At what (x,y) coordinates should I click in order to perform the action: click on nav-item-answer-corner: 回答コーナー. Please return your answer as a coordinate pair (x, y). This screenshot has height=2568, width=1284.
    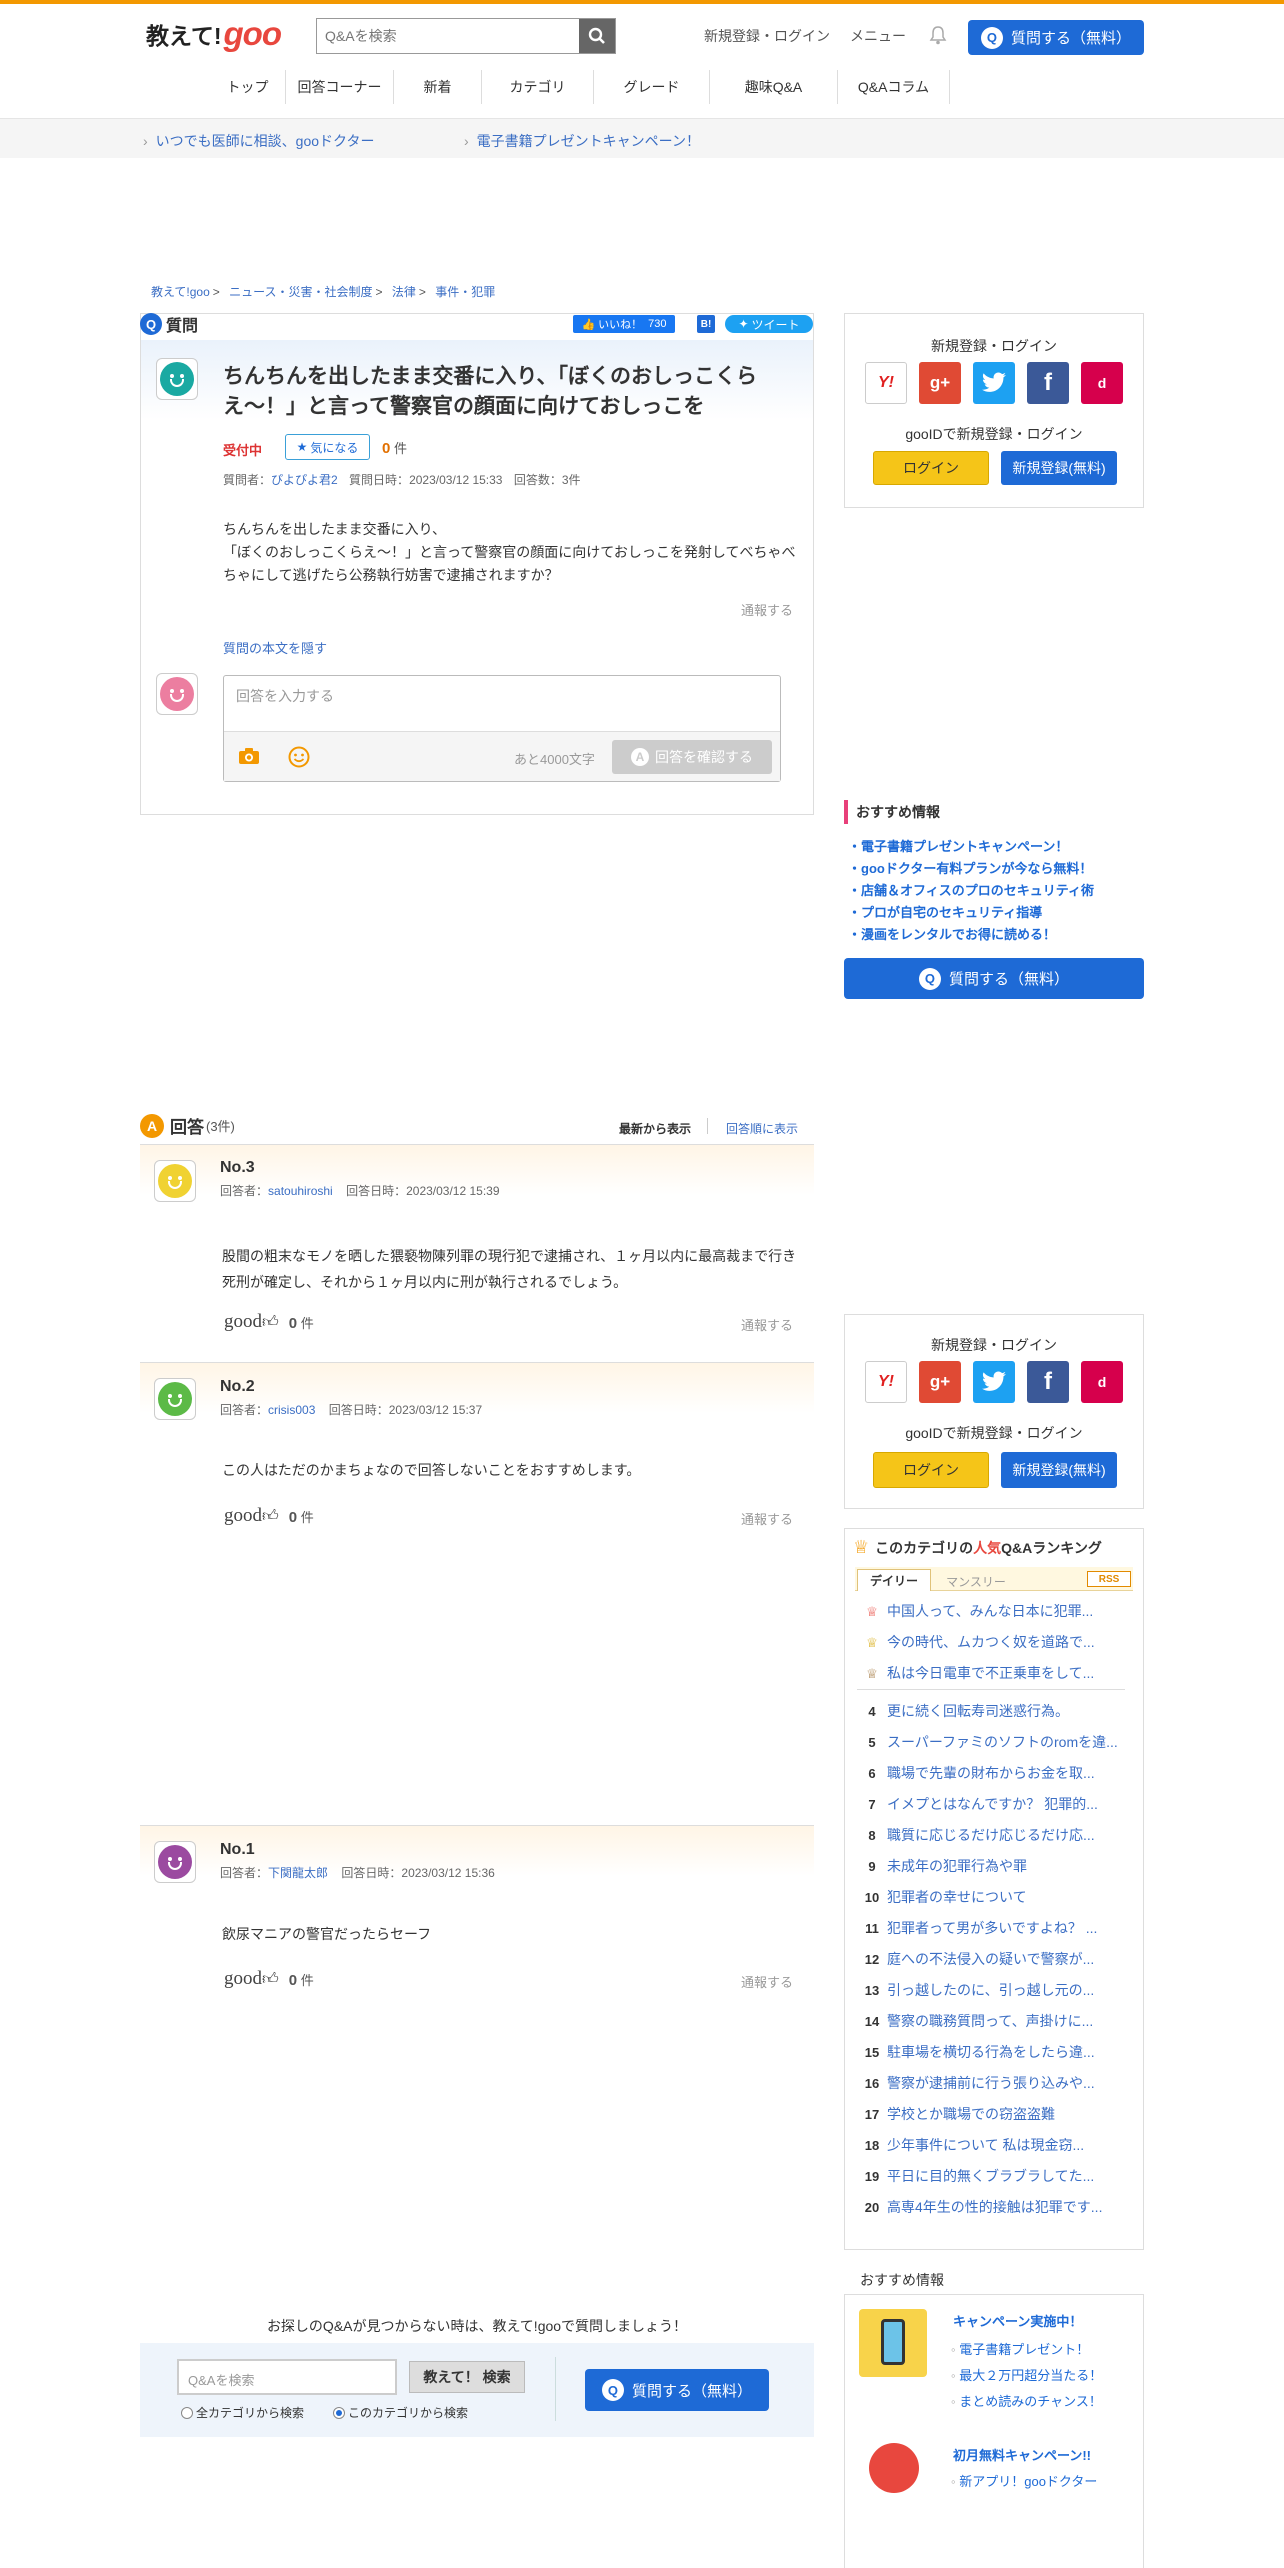
    Looking at the image, I should click on (340, 87).